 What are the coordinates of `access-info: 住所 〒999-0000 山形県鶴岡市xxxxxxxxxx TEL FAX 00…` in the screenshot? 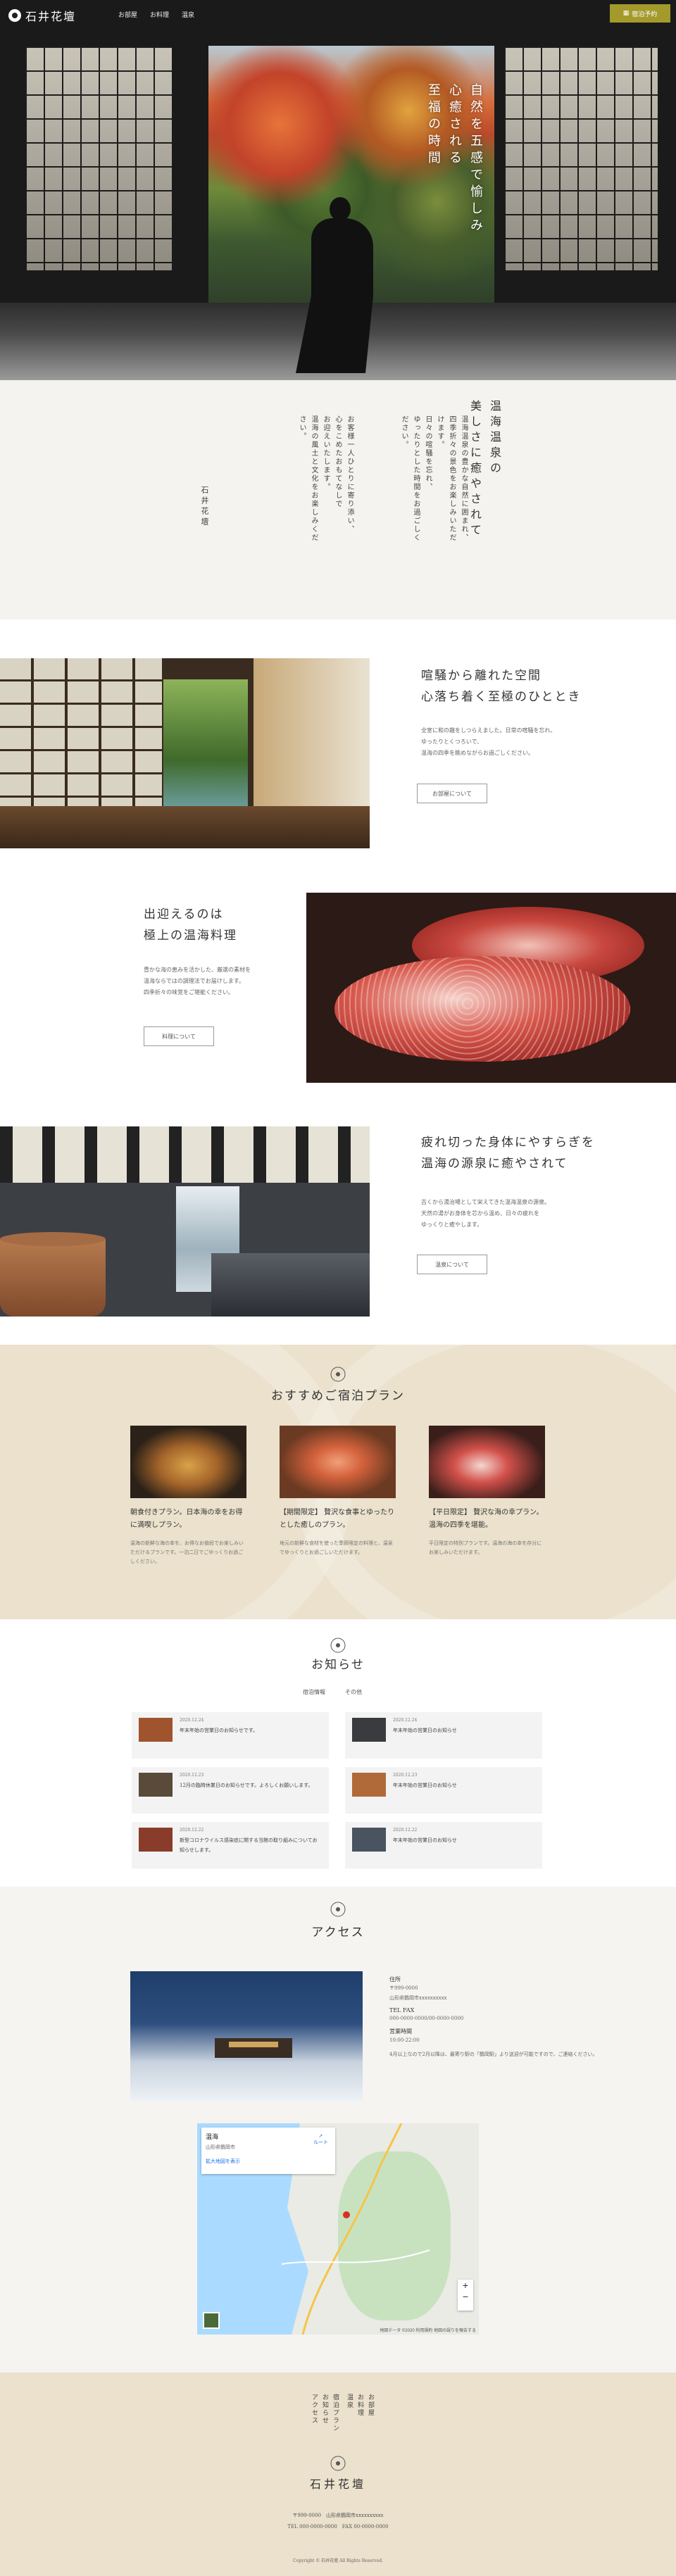 It's located at (495, 2015).